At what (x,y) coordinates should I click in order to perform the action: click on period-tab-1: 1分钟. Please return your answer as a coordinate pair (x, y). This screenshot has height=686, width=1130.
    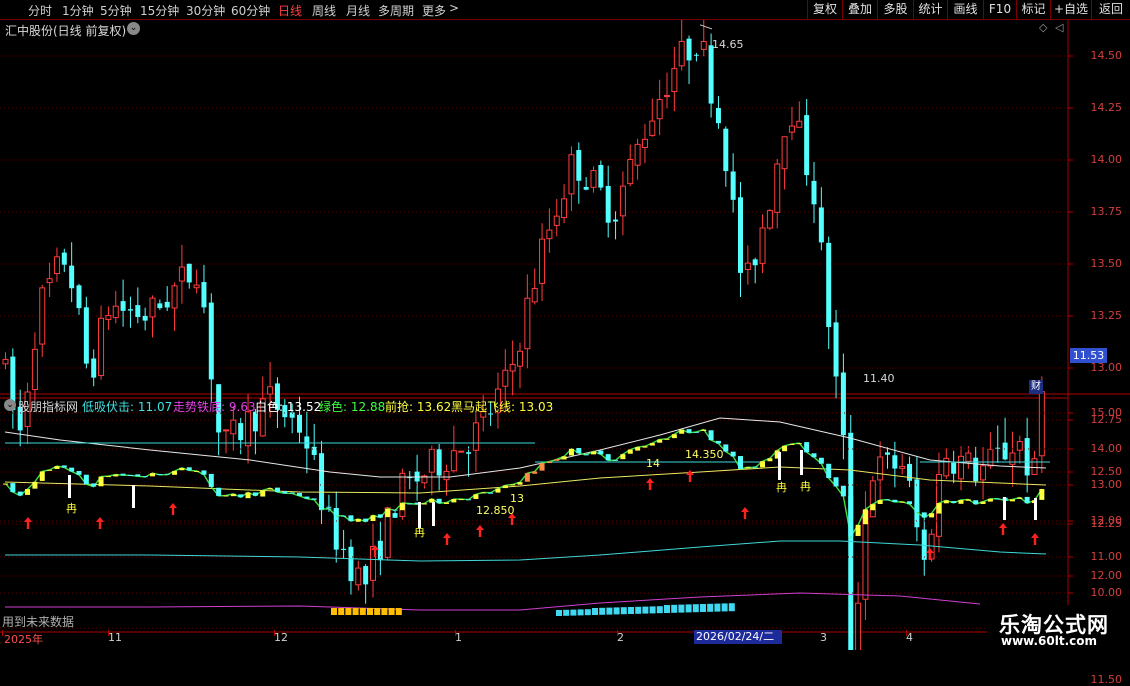
    Looking at the image, I should click on (78, 10).